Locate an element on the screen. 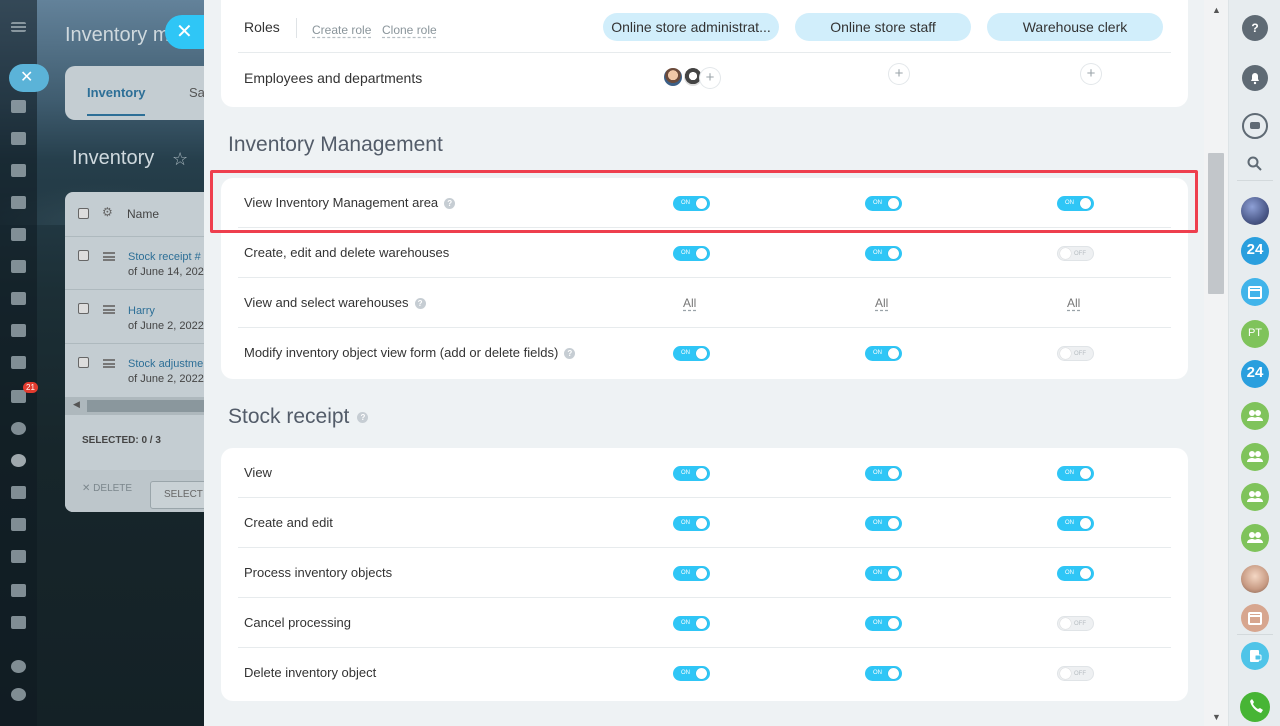 This screenshot has width=1280, height=726. permission-row: Process inventory objects ON ON ON is located at coordinates (704, 573).